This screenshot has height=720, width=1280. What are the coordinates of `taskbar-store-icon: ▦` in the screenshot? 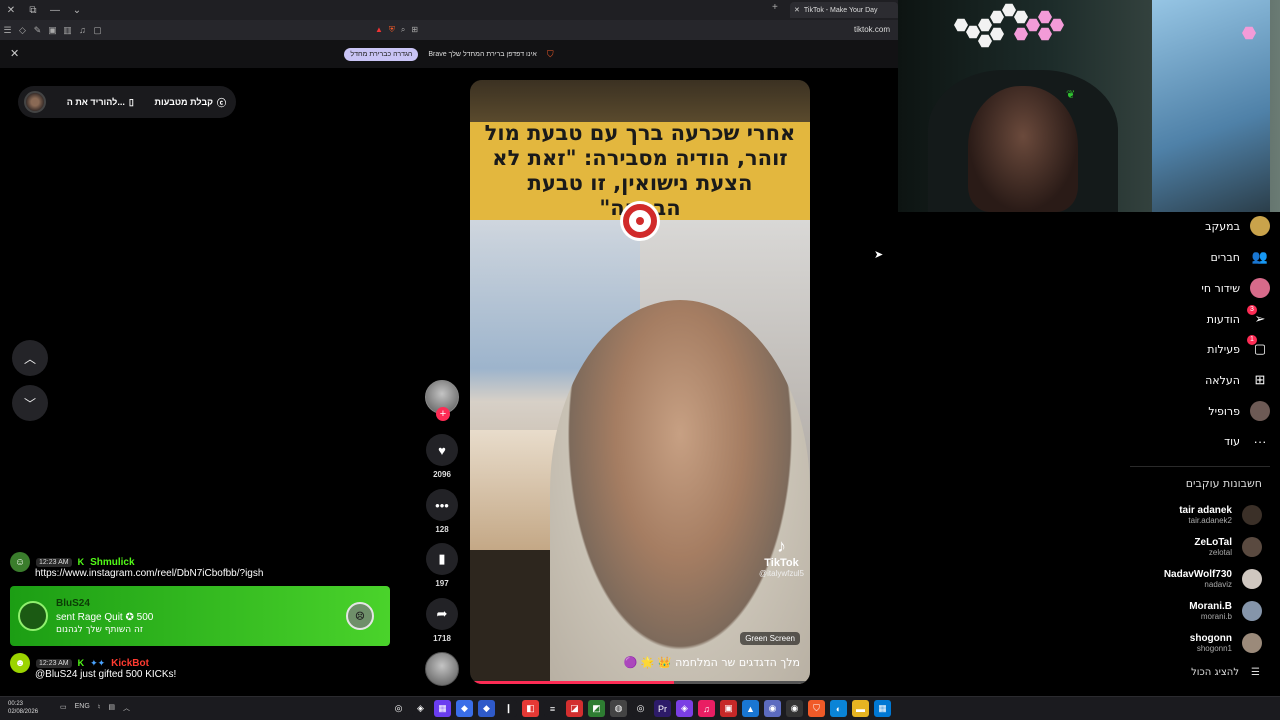 It's located at (882, 708).